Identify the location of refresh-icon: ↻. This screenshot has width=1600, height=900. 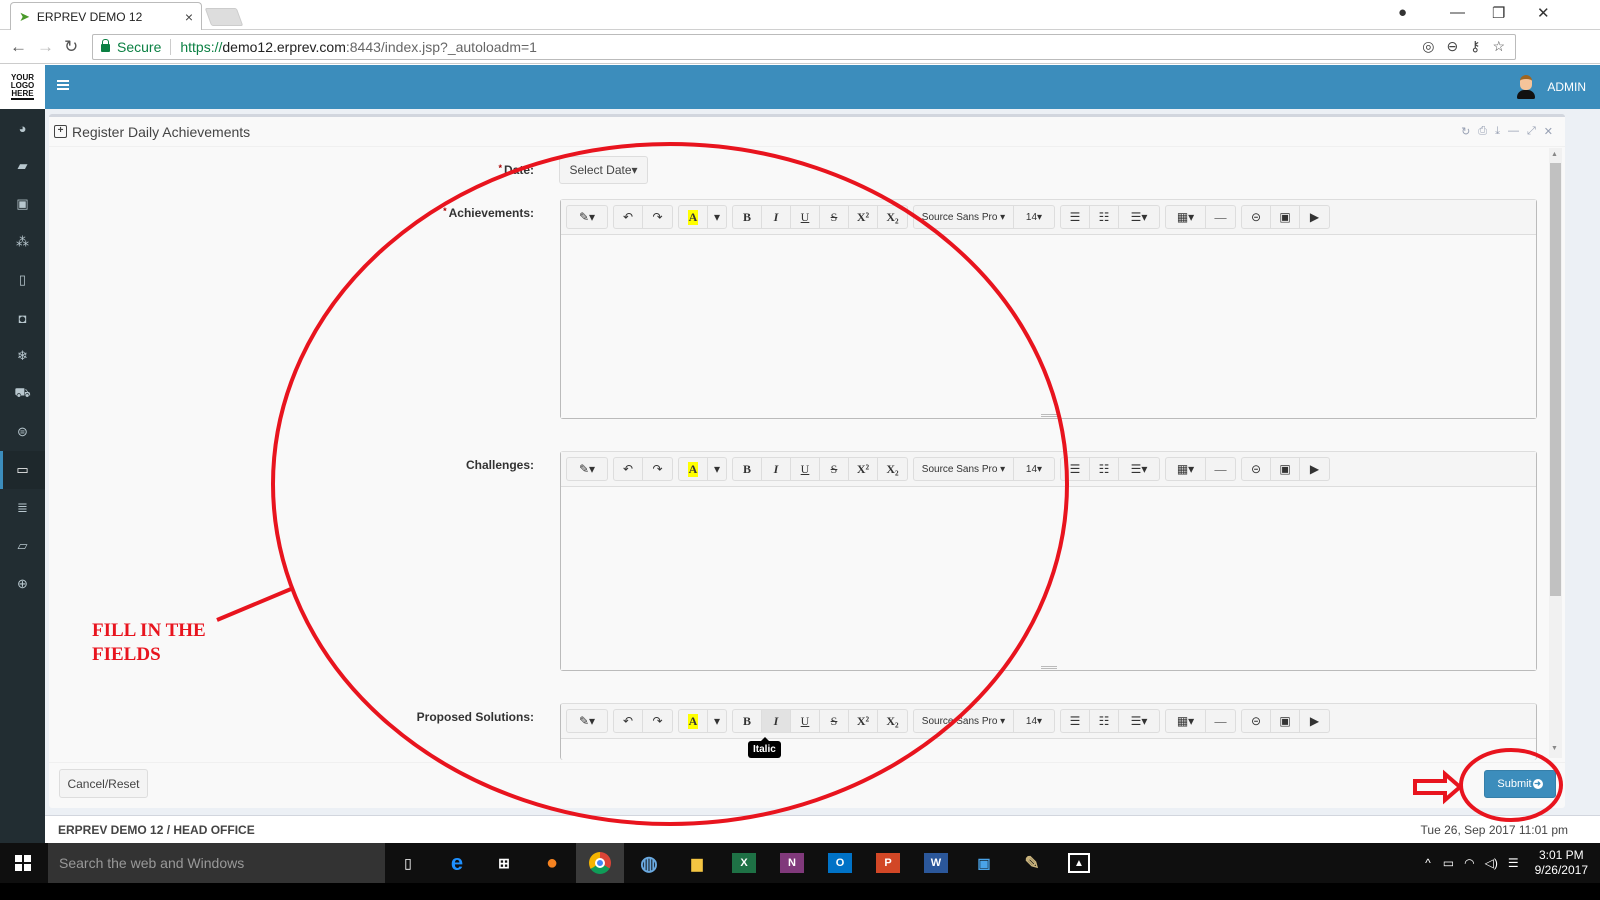
(1465, 131).